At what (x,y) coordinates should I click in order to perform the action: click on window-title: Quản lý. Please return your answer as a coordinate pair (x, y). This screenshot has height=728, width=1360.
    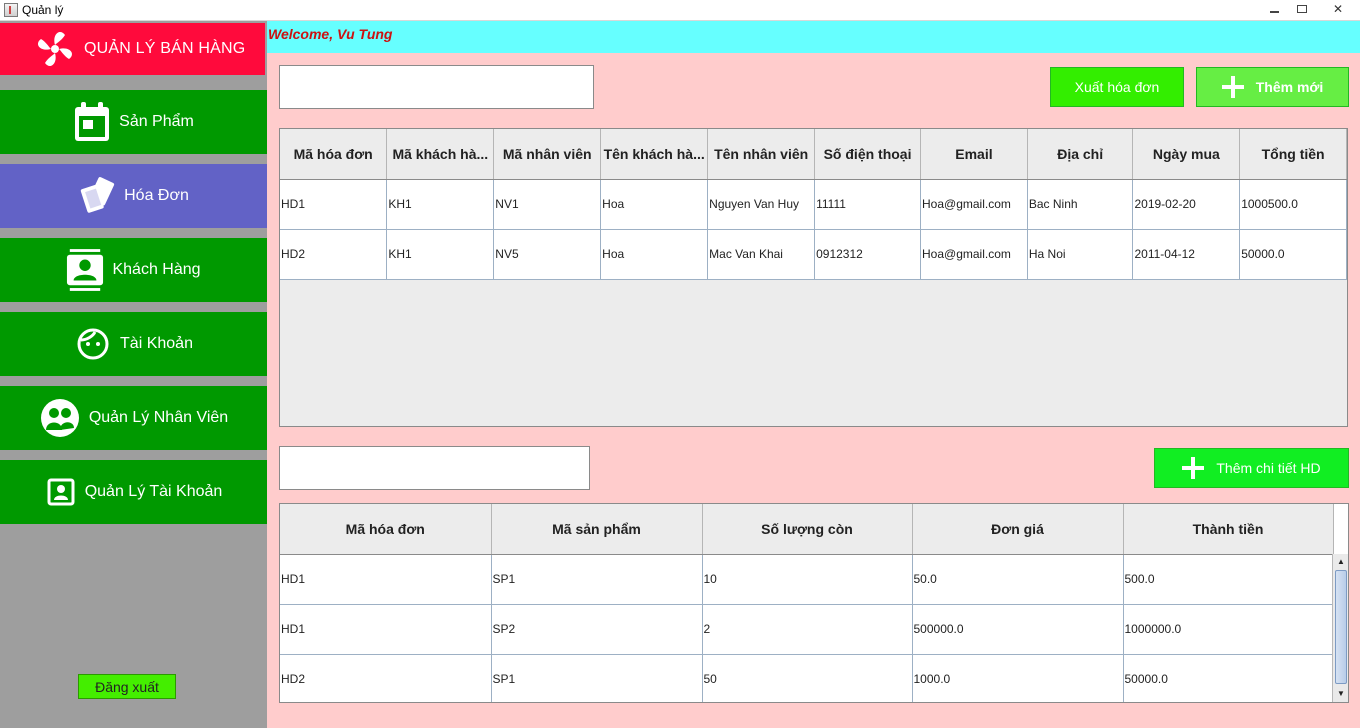
    Looking at the image, I should click on (43, 10).